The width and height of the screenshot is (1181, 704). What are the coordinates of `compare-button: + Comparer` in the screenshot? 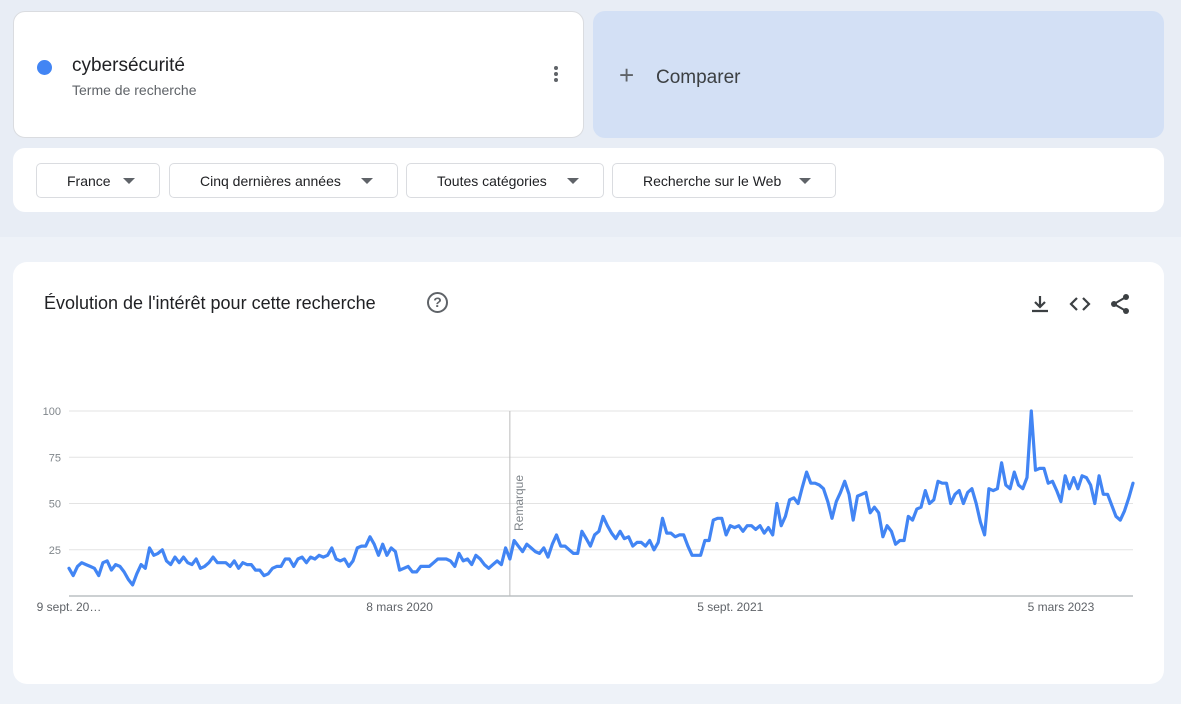 It's located at (878, 74).